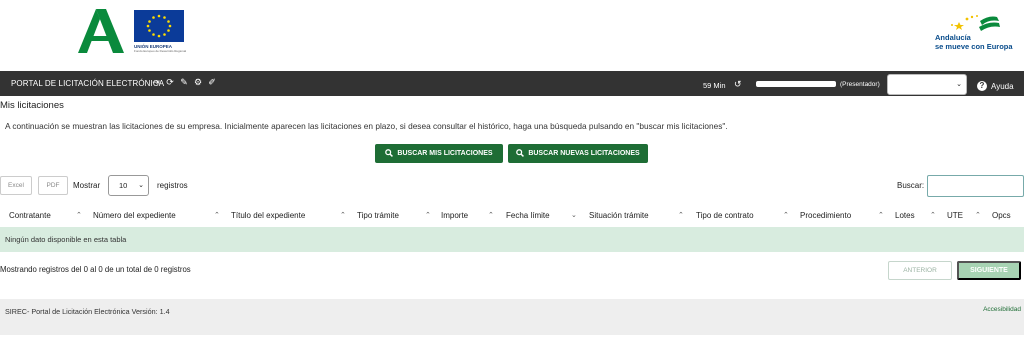 This screenshot has height=339, width=1024. Describe the element at coordinates (528, 215) in the screenshot. I see `th-fecha-limite: Fecha límite` at that location.